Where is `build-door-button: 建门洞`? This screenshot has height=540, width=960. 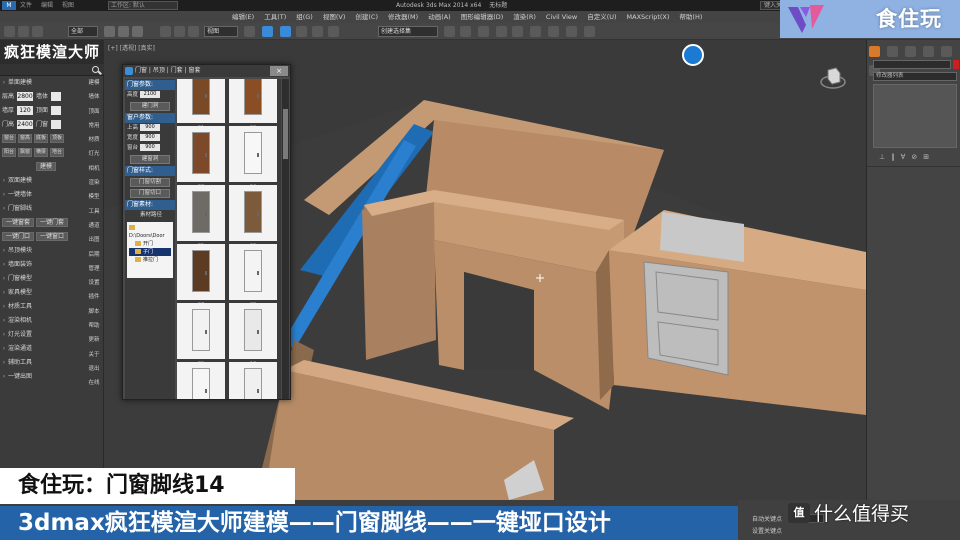
build-door-button: 建门洞 is located at coordinates (150, 106).